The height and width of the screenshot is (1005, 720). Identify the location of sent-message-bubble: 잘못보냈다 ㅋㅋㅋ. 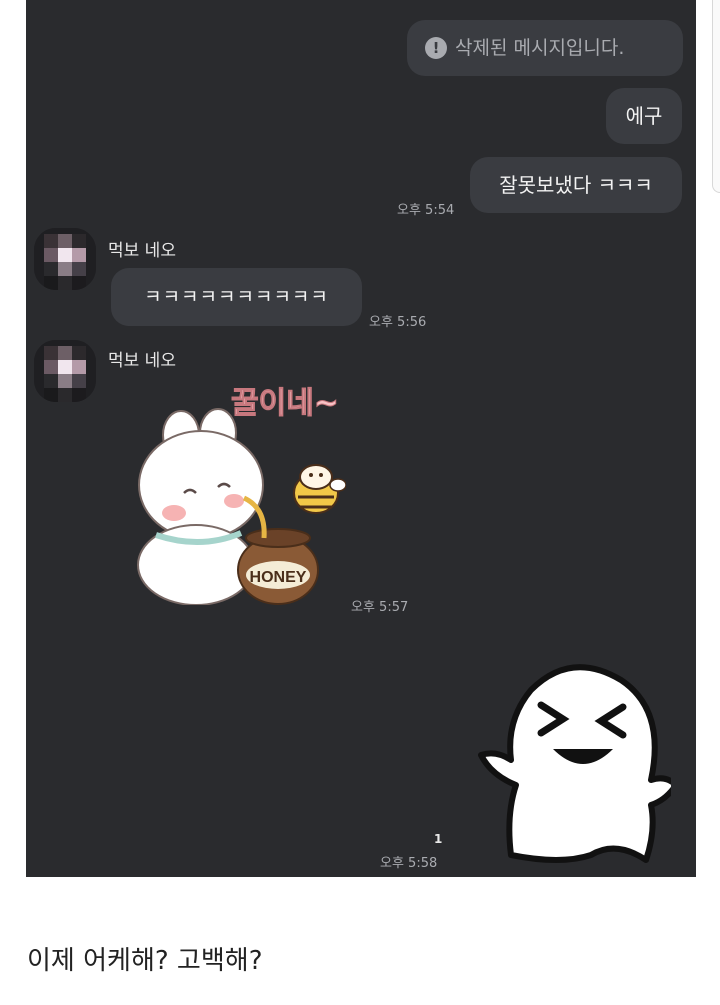
(576, 185).